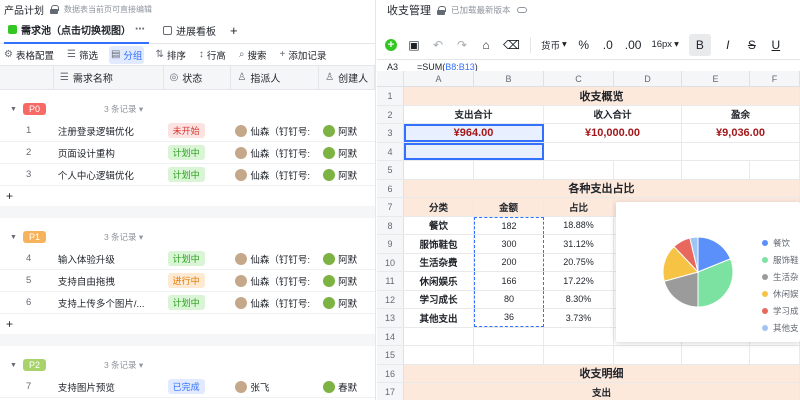 This screenshot has width=800, height=400. Describe the element at coordinates (187, 109) in the screenshot. I see `group-header: ▼ P0 3 条记录 ▾` at that location.